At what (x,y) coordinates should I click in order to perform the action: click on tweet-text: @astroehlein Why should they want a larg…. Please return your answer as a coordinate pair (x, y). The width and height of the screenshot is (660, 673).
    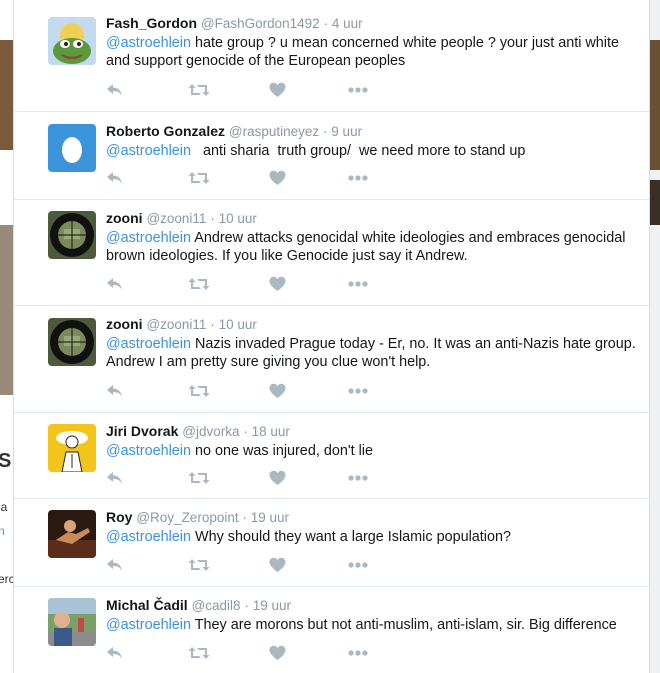
    Looking at the image, I should click on (371, 537).